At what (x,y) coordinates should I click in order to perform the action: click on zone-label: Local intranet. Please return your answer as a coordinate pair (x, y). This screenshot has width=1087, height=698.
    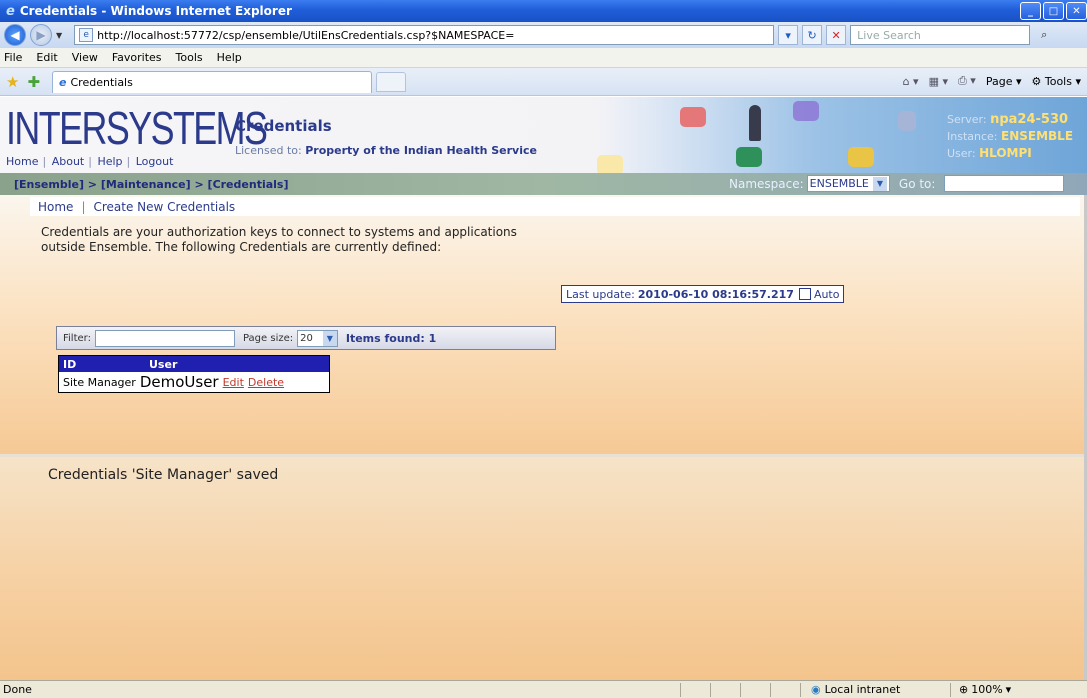
    Looking at the image, I should click on (862, 689).